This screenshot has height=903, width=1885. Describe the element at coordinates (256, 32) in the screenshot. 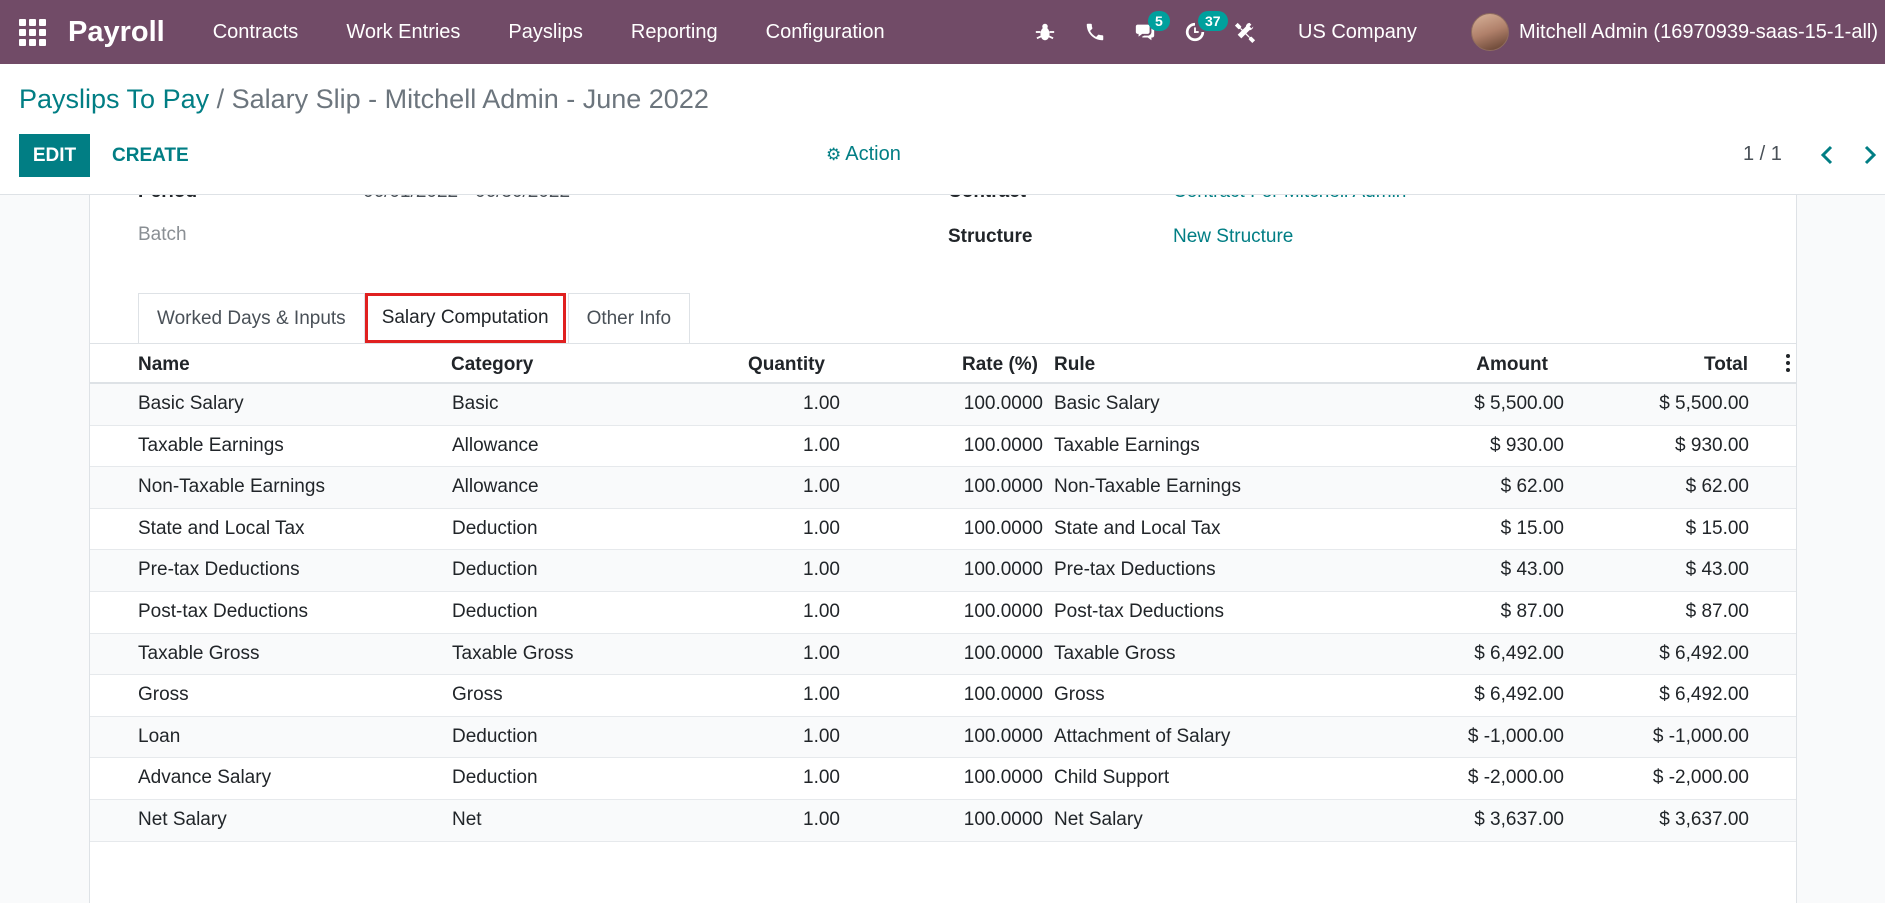

I see `menu-item-contracts: Contracts` at that location.